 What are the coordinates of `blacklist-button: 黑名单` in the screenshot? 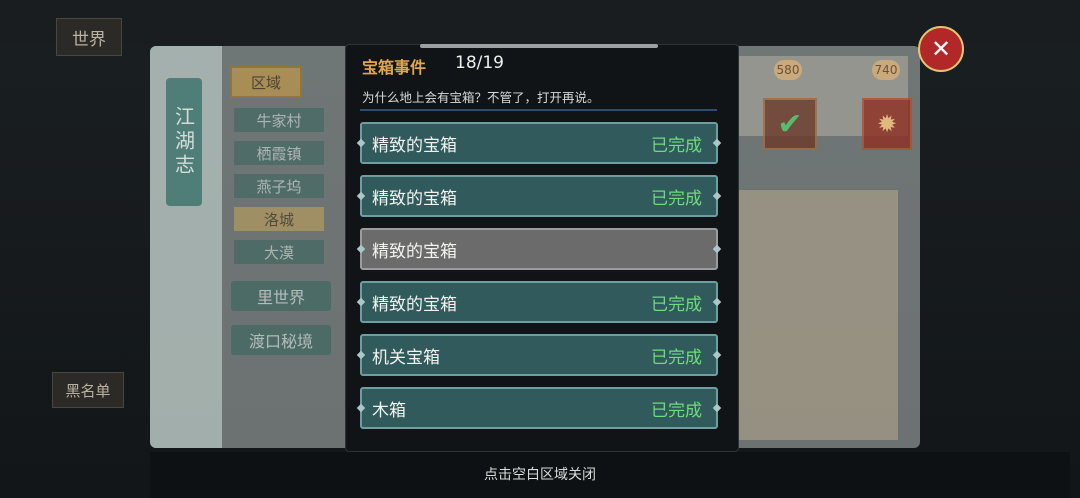 It's located at (88, 390).